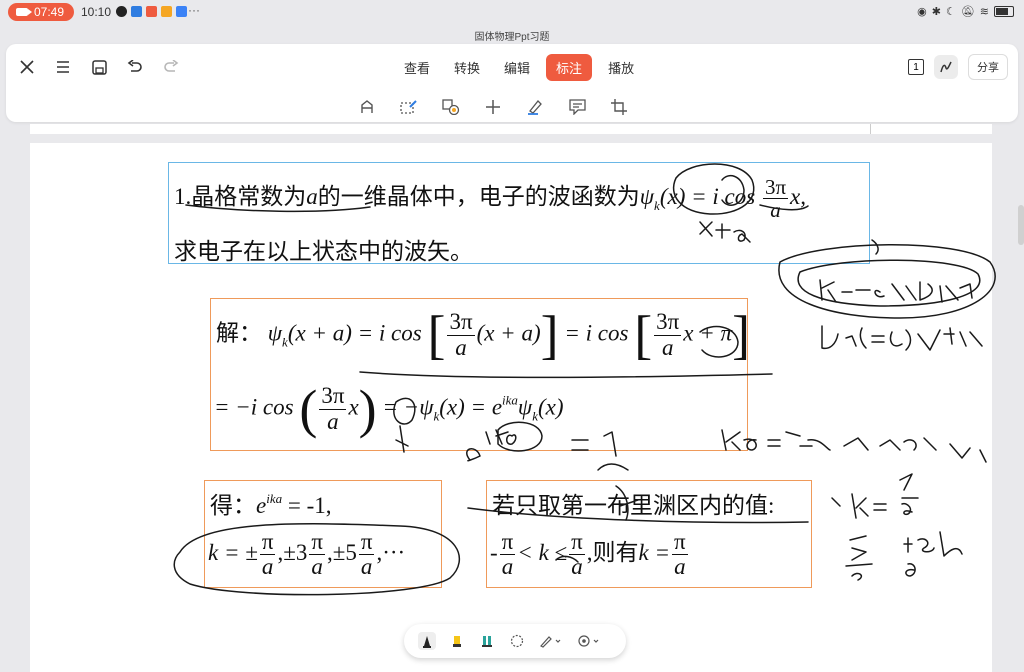  I want to click on tab-convert: 转换, so click(467, 67).